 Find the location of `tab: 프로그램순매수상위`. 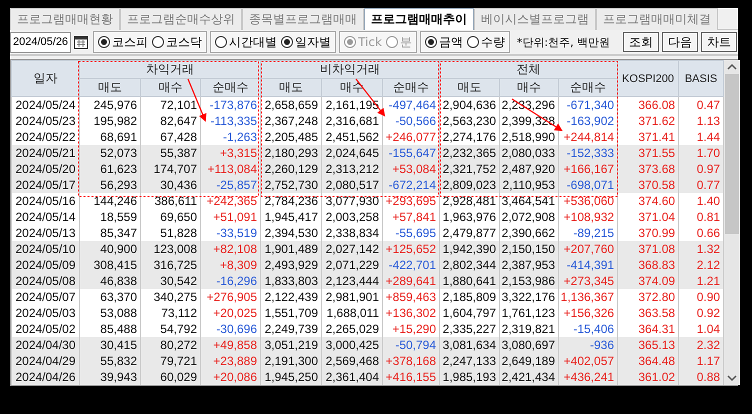

tab: 프로그램순매수상위 is located at coordinates (181, 19).